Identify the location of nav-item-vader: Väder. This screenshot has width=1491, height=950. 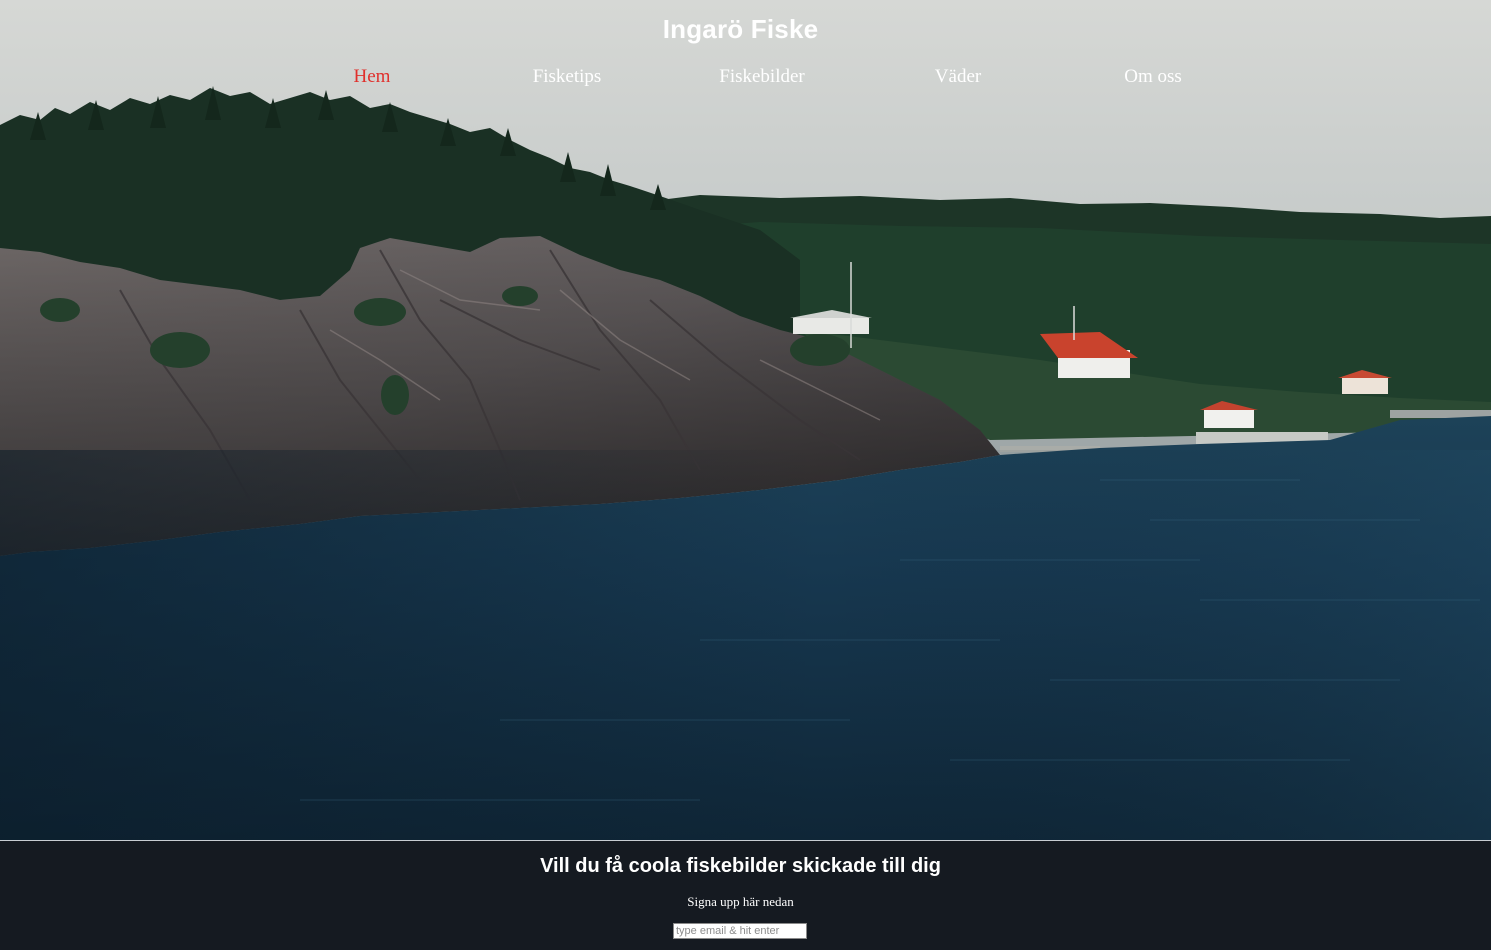
(958, 77).